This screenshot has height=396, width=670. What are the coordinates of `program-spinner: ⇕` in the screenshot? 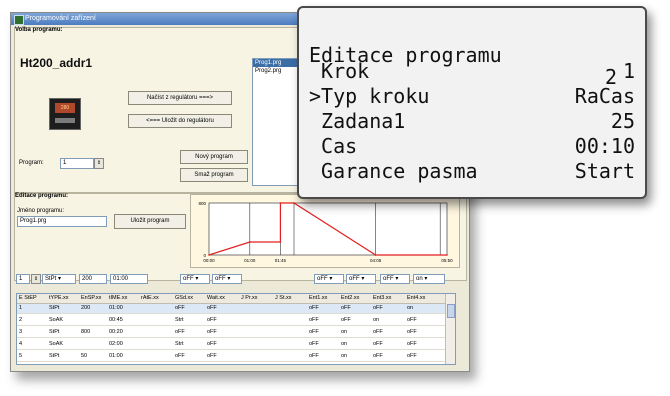 It's located at (99, 163).